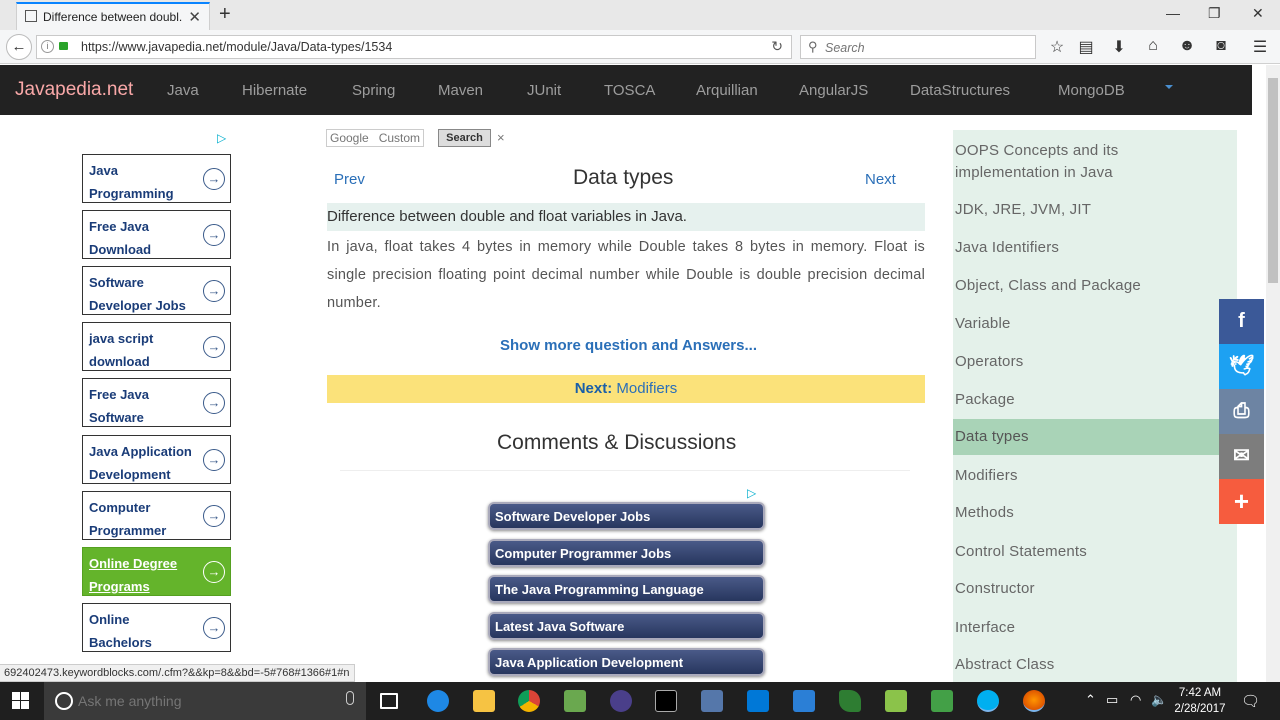 The image size is (1280, 720). Describe the element at coordinates (880, 179) in the screenshot. I see `next-link: Next` at that location.